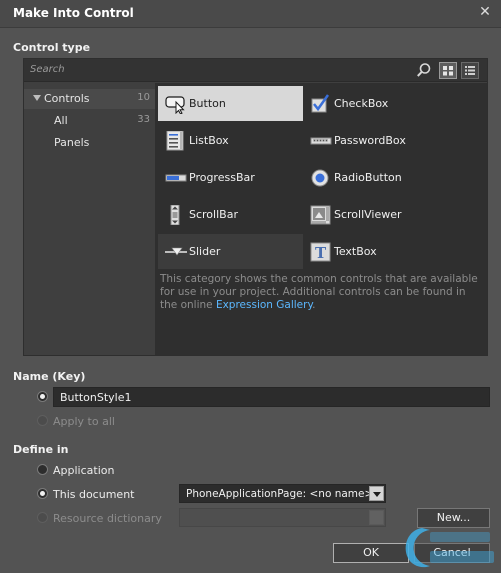  What do you see at coordinates (37, 98) in the screenshot?
I see `expand-triangle-icon` at bounding box center [37, 98].